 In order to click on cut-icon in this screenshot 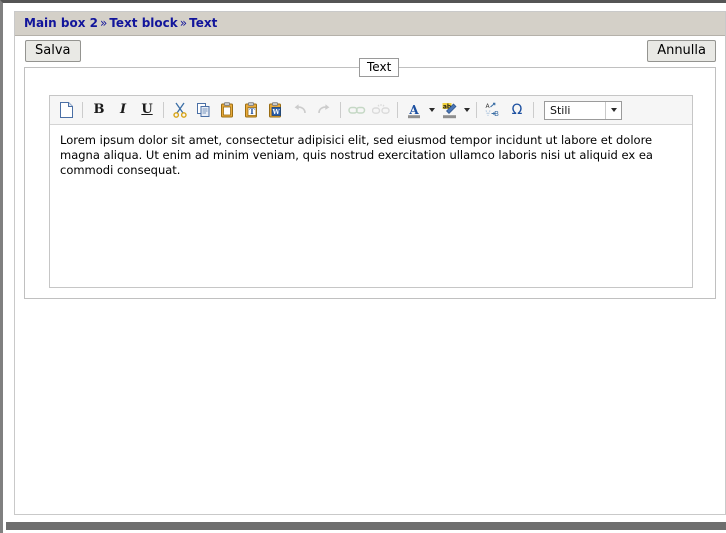, I will do `click(180, 110)`.